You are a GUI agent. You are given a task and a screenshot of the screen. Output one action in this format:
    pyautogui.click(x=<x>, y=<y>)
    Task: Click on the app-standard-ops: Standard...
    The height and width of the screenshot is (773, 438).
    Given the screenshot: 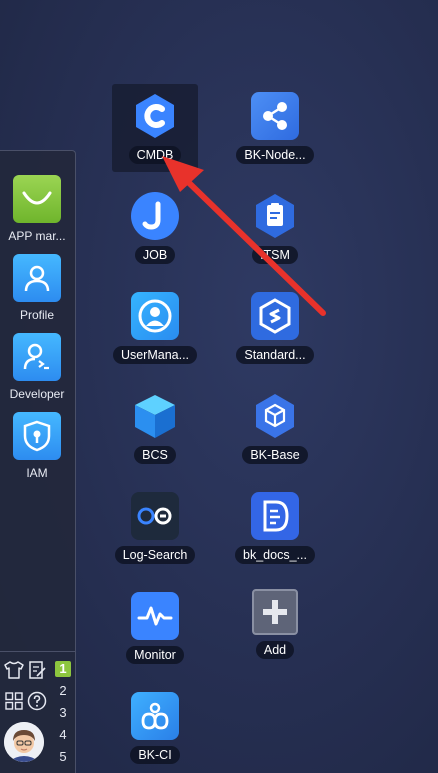 What is the action you would take?
    pyautogui.click(x=275, y=330)
    